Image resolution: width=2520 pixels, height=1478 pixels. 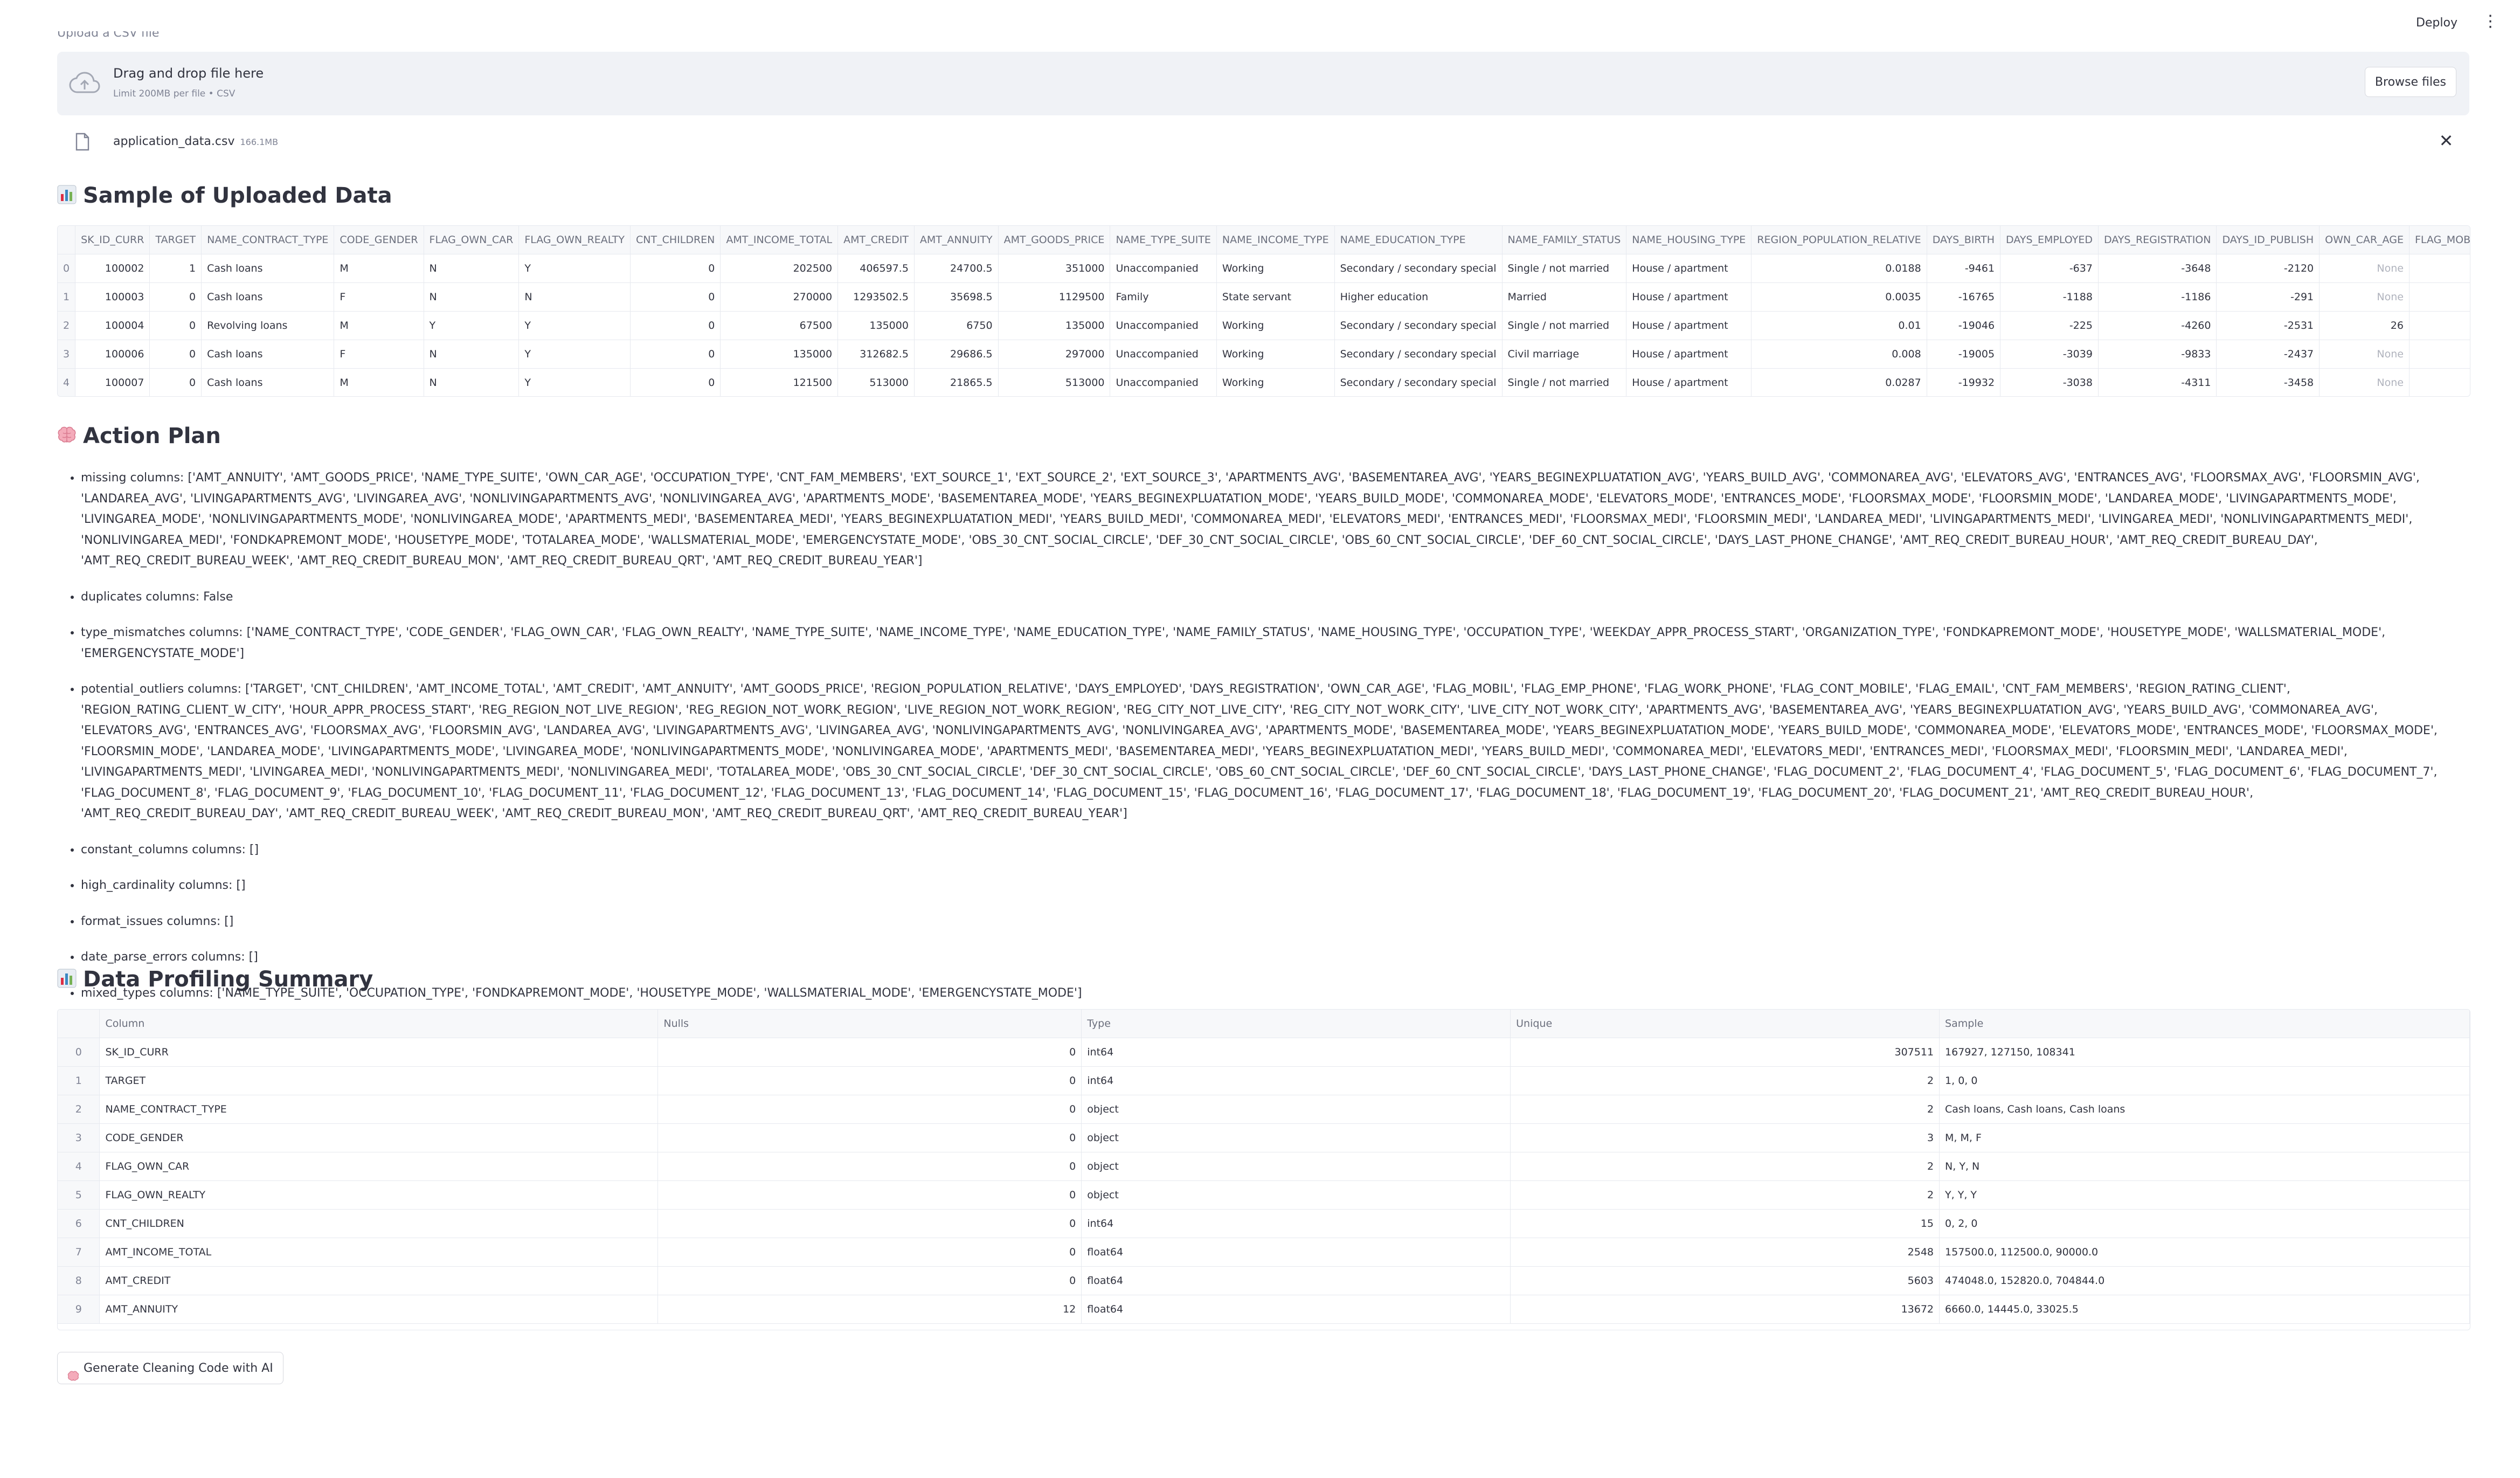 I want to click on table-cell: 307511, so click(x=1725, y=1053).